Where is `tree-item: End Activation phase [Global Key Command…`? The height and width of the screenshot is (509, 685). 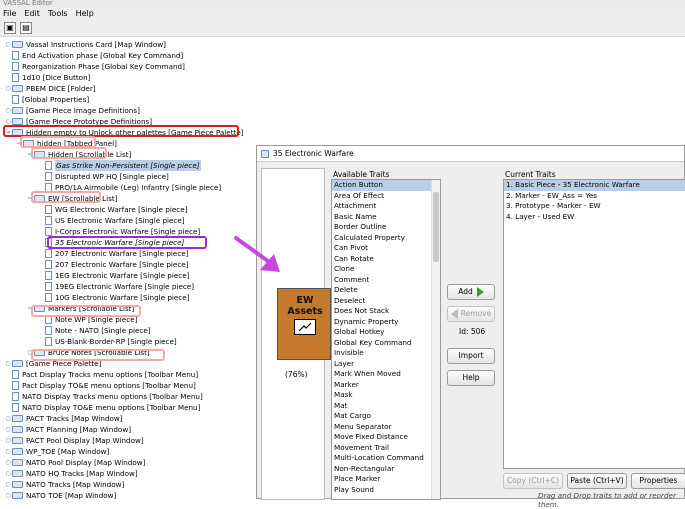 tree-item: End Activation phase [Global Key Command… is located at coordinates (93, 55).